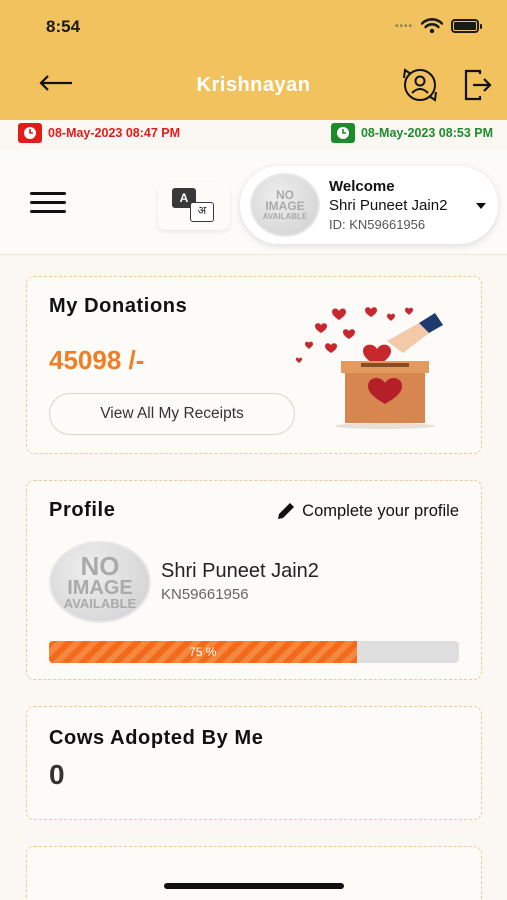  I want to click on profile-name: Shri Puneet Jain2, so click(240, 571).